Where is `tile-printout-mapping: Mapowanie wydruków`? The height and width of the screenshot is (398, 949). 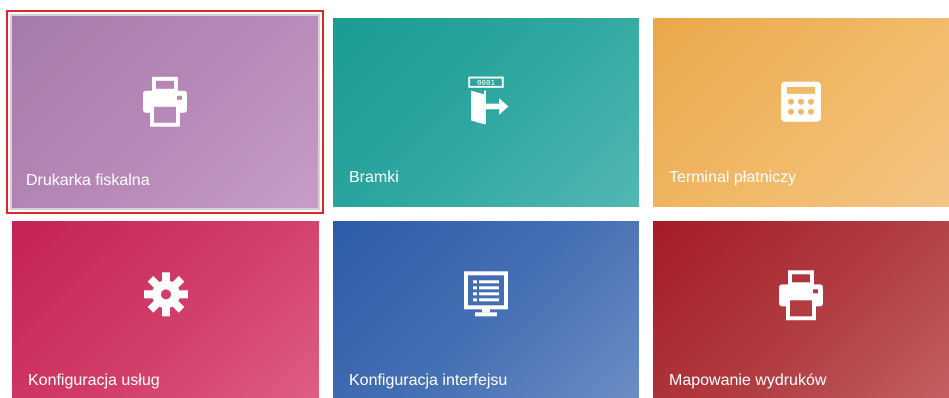
tile-printout-mapping: Mapowanie wydruków is located at coordinates (801, 309).